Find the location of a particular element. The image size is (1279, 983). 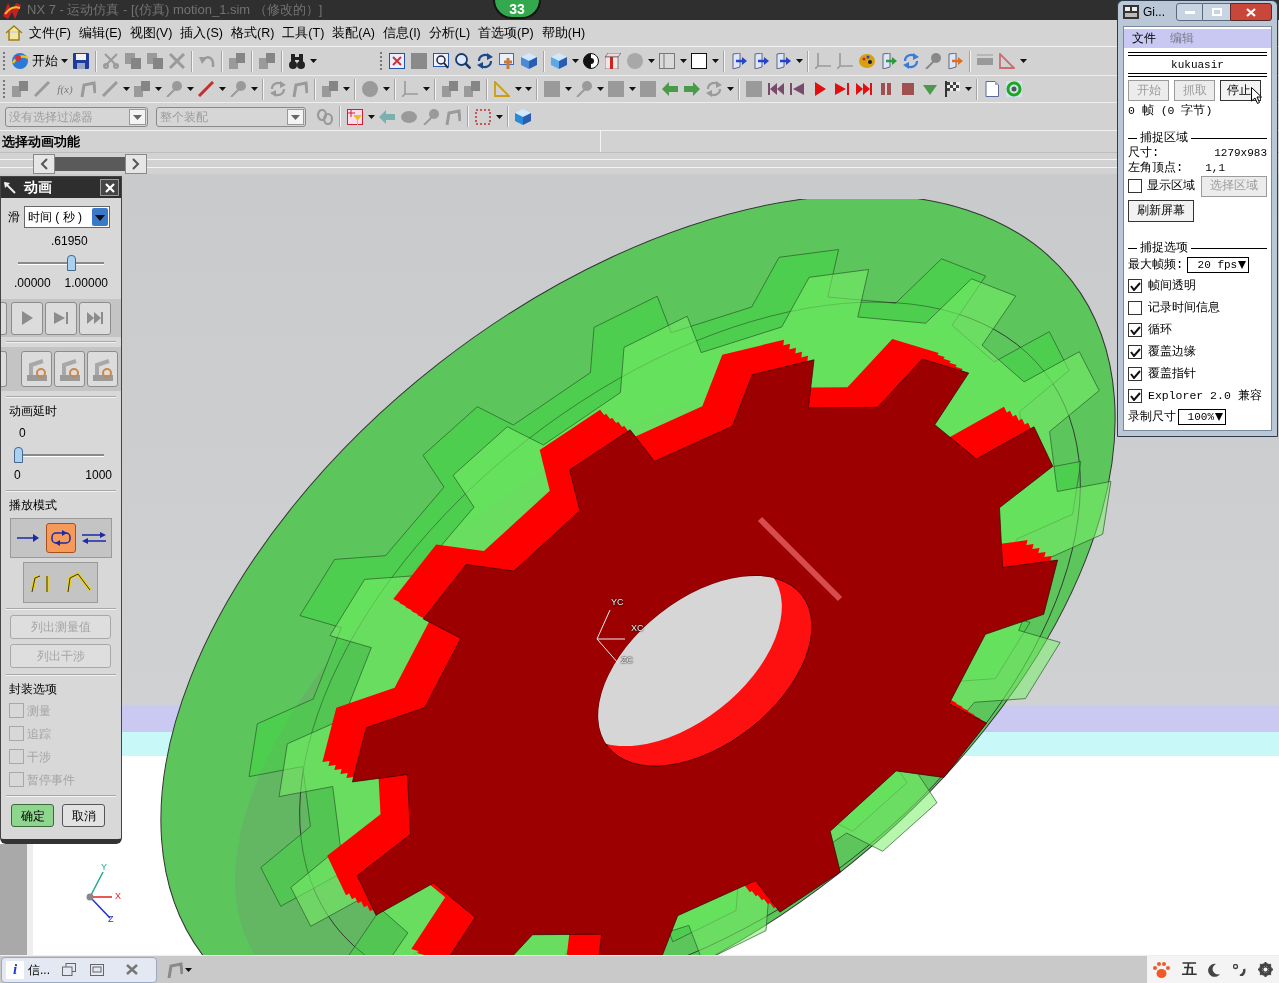

maximize-icon is located at coordinates (97, 969).